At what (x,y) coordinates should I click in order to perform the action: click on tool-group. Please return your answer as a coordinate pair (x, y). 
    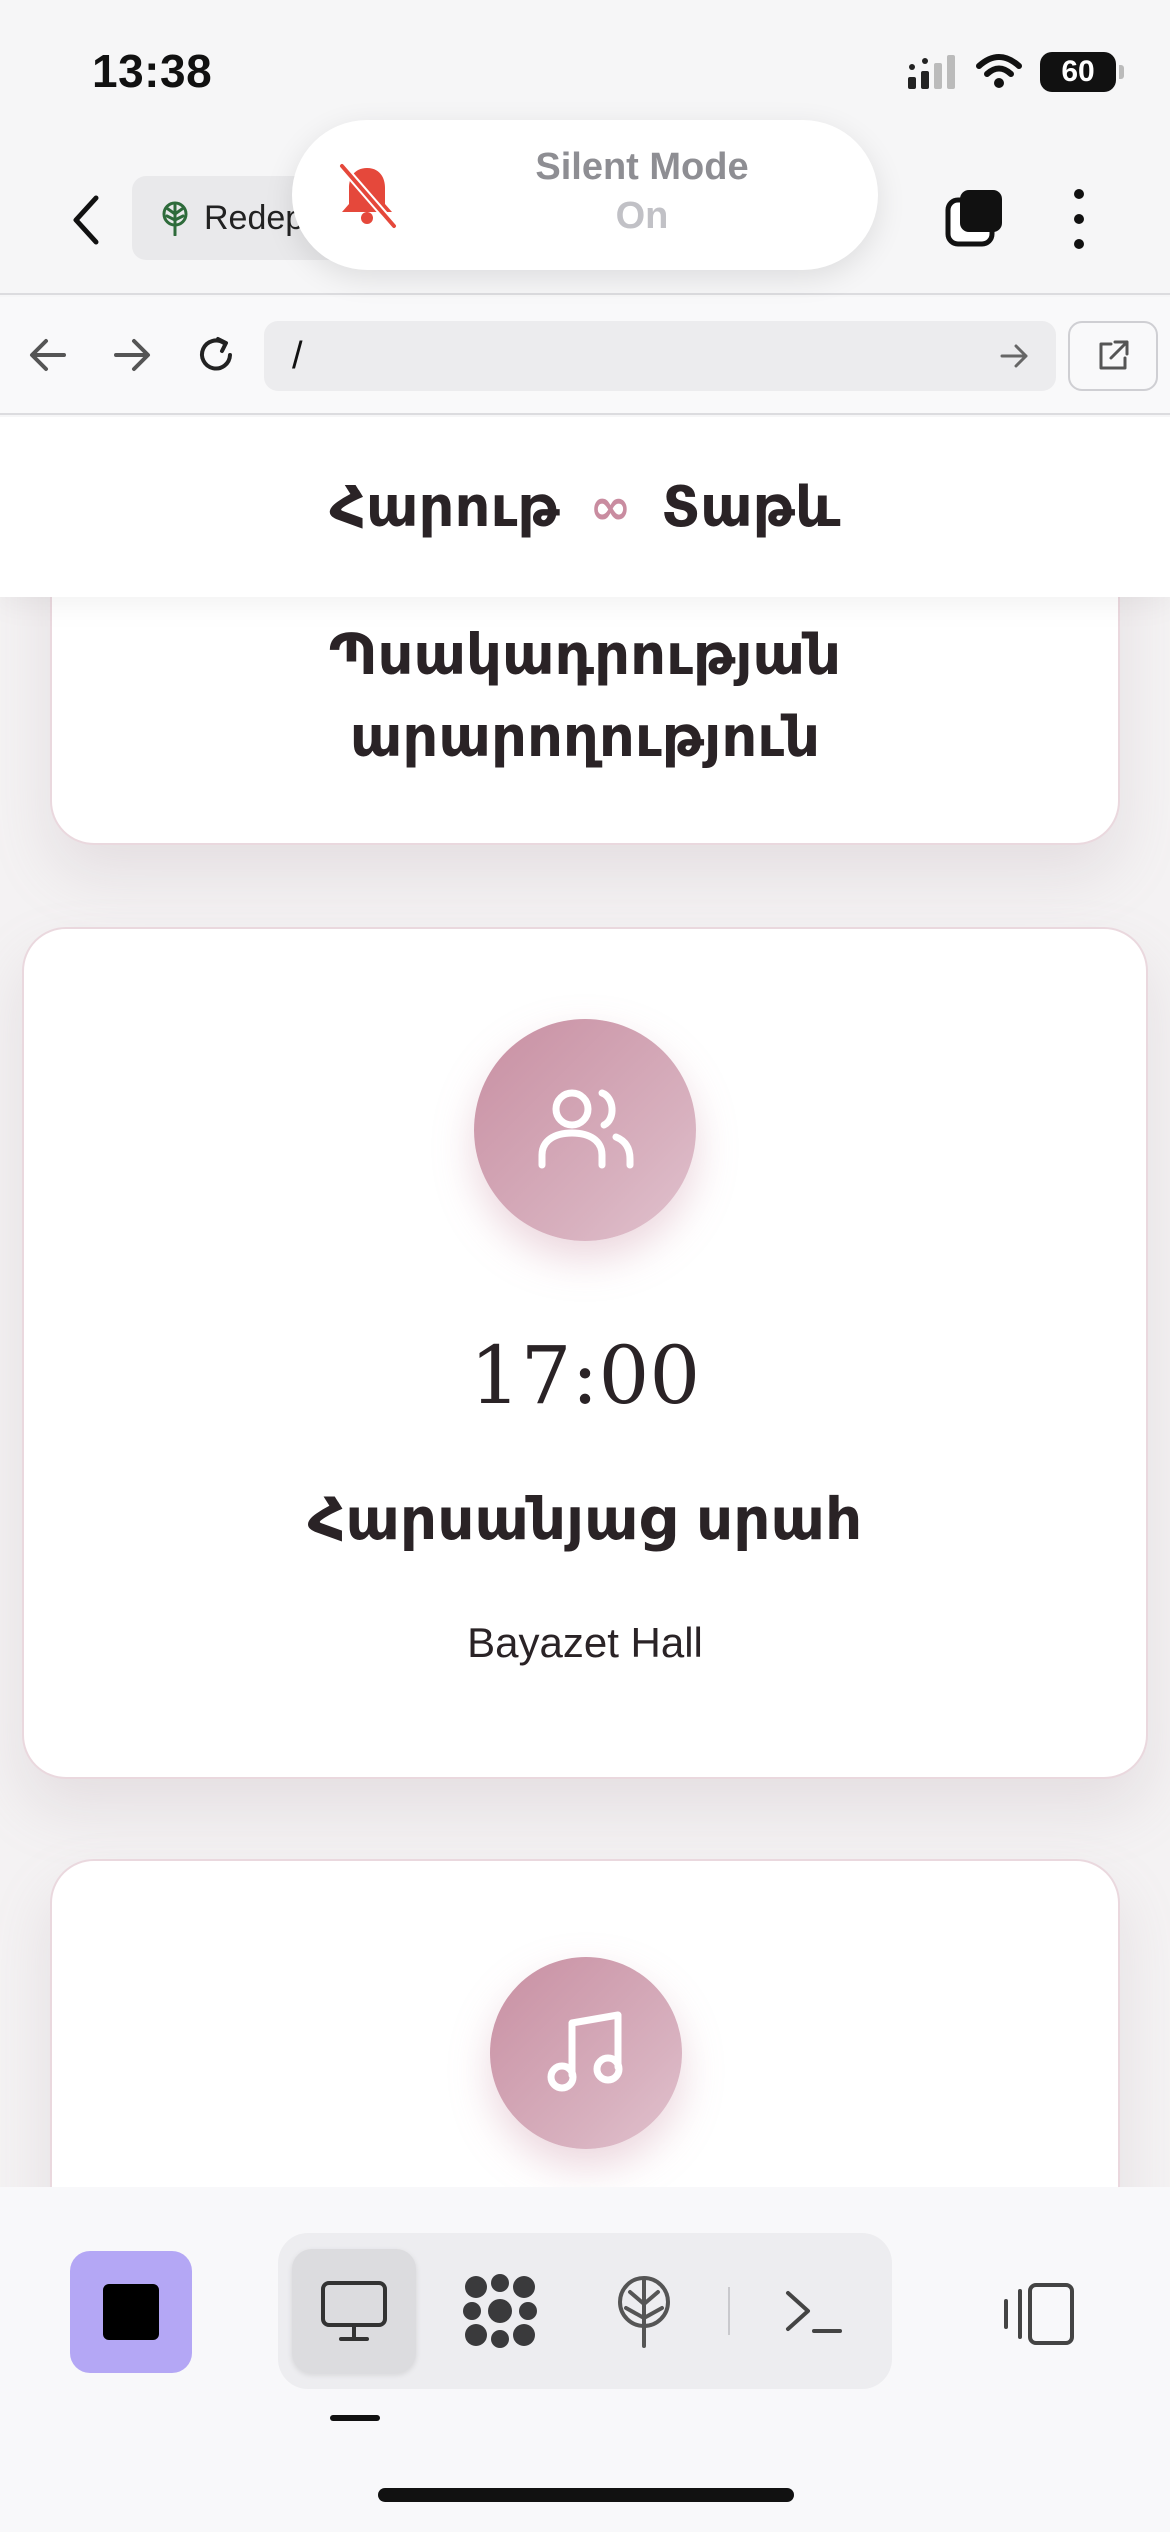
    Looking at the image, I should click on (585, 2311).